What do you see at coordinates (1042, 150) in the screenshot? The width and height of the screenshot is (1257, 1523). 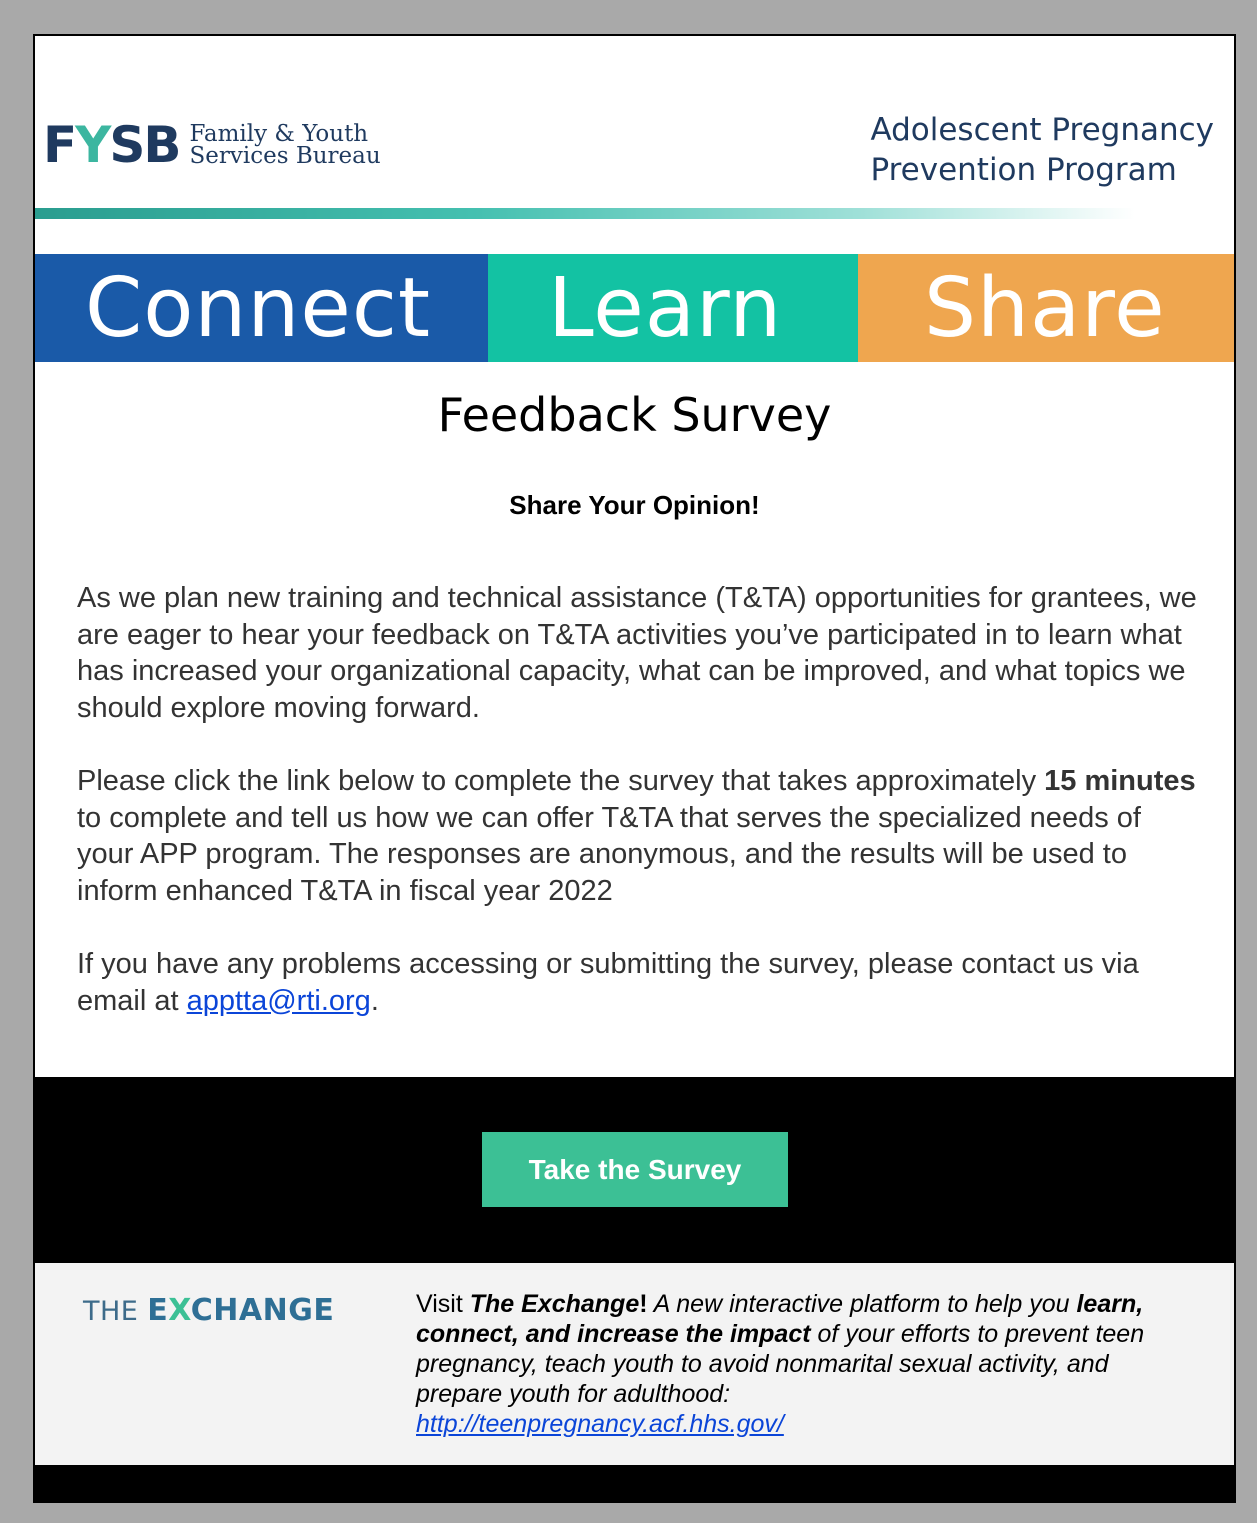 I see `program-title: Adolescent Pregnancy Prevention Program` at bounding box center [1042, 150].